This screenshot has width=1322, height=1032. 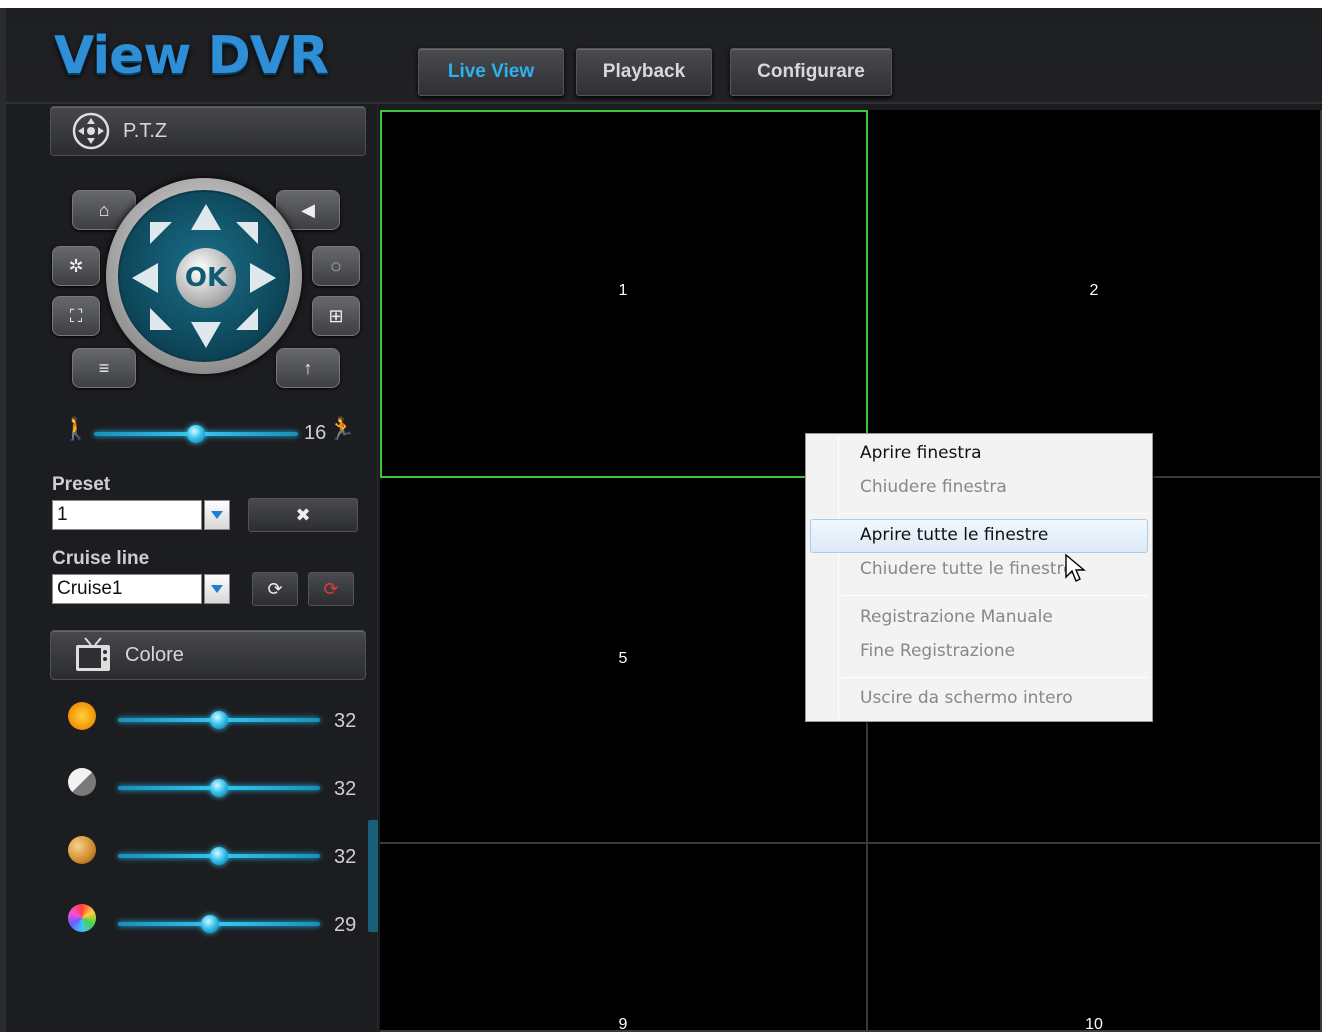 What do you see at coordinates (920, 453) in the screenshot?
I see `menu-item-open-window: Aprire finestra` at bounding box center [920, 453].